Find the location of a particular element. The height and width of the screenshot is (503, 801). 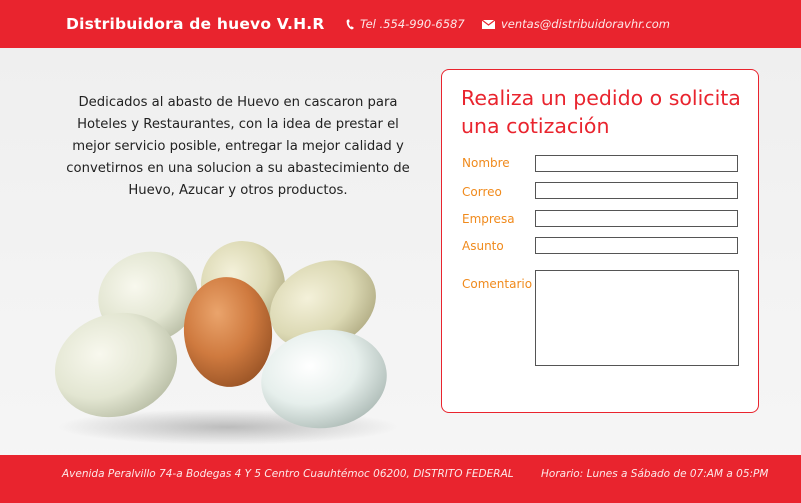

name-field is located at coordinates (636, 163).